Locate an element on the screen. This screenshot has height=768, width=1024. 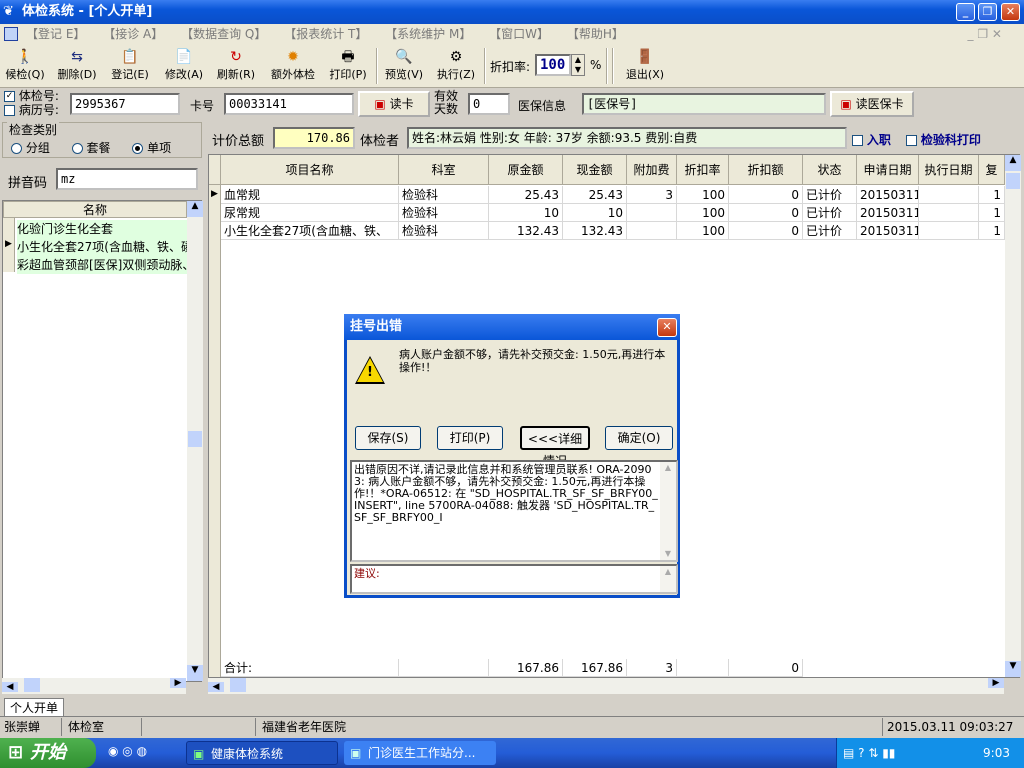
execute-button: ⚙ 执行(Z) is located at coordinates (456, 66).